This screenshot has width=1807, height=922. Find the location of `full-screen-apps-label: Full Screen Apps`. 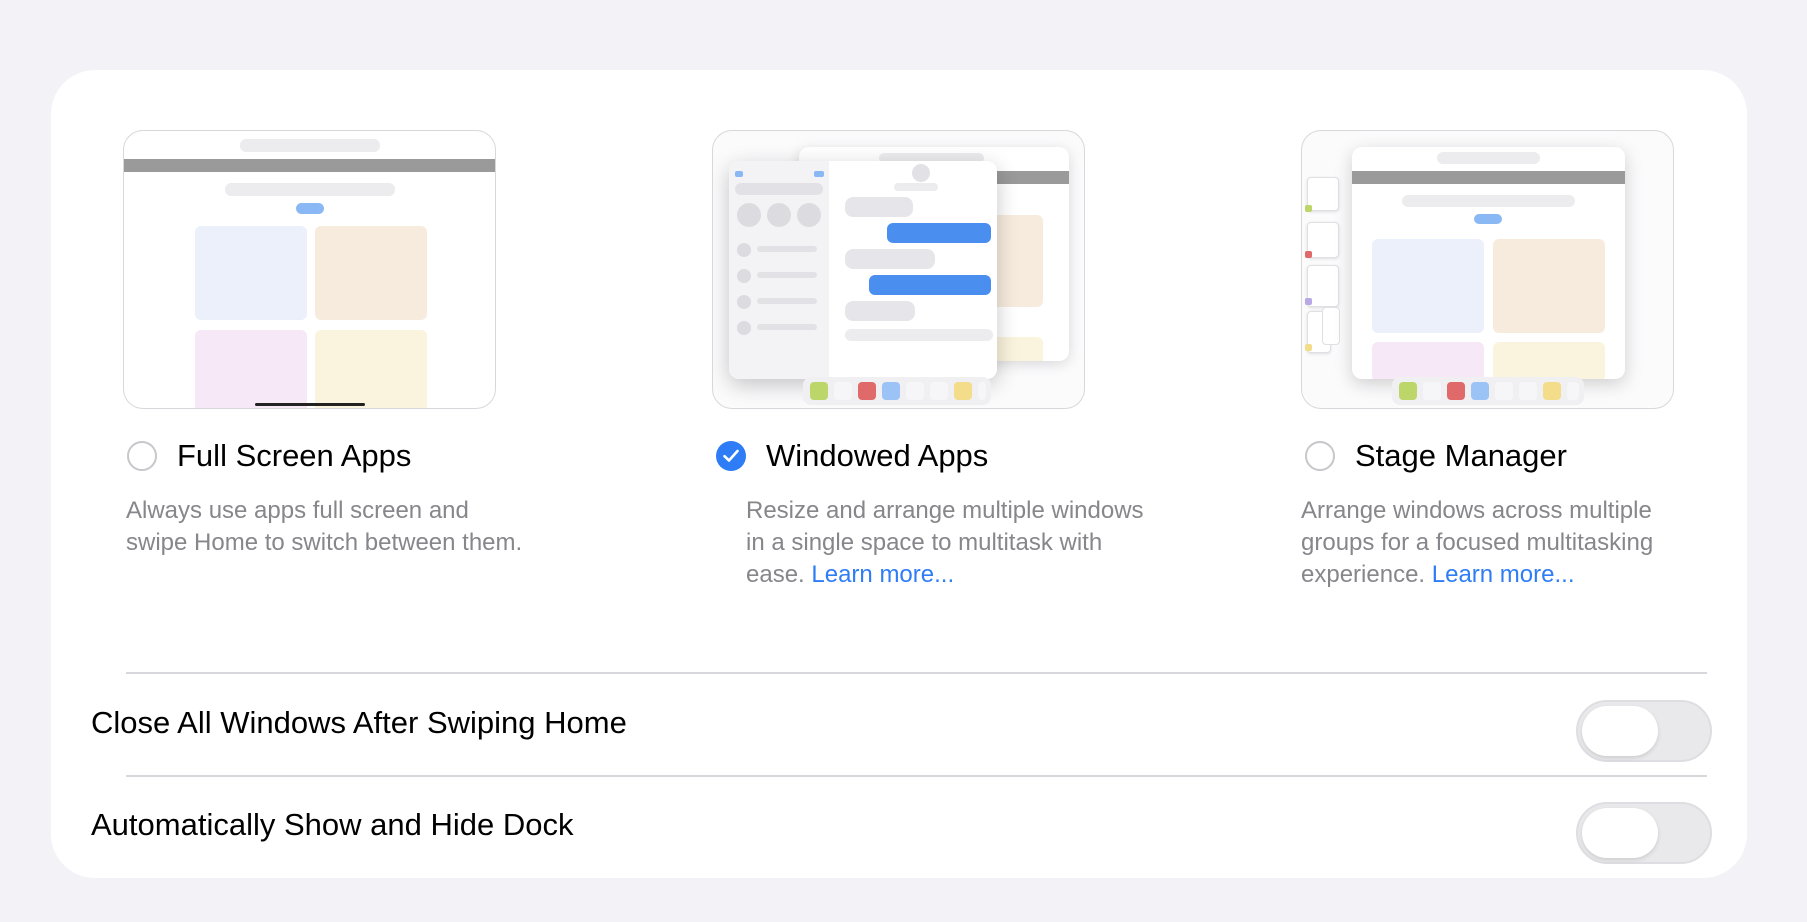

full-screen-apps-label: Full Screen Apps is located at coordinates (294, 455).